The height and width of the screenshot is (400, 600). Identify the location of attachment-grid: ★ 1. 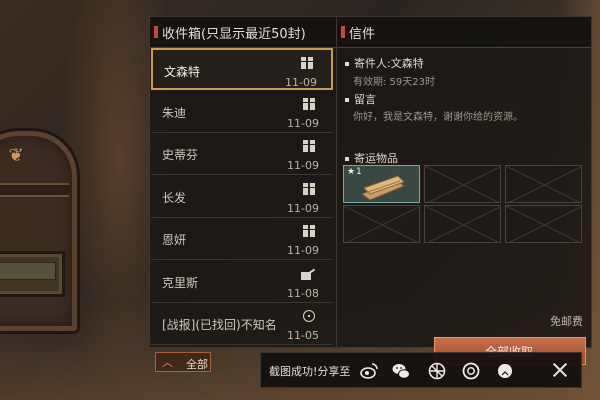
(465, 205).